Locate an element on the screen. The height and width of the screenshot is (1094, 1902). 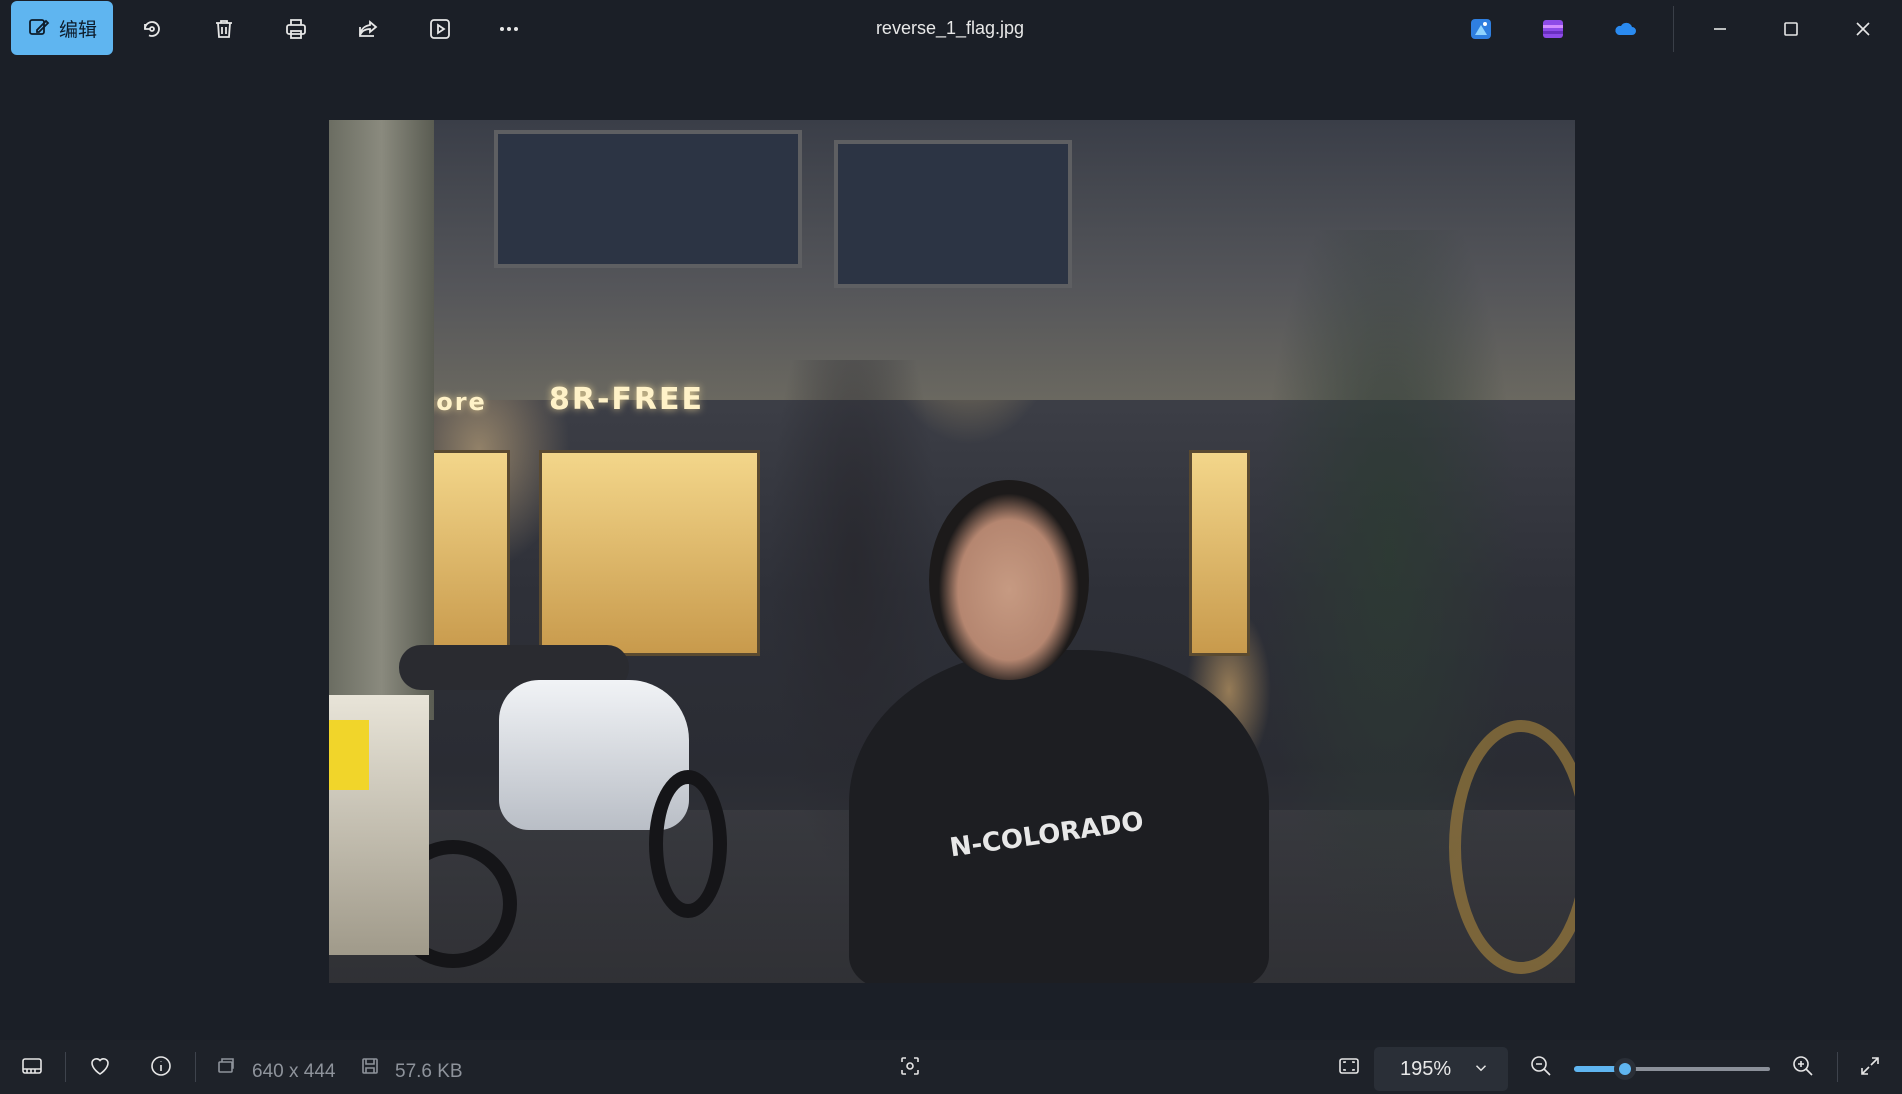
share-icon is located at coordinates (368, 28).